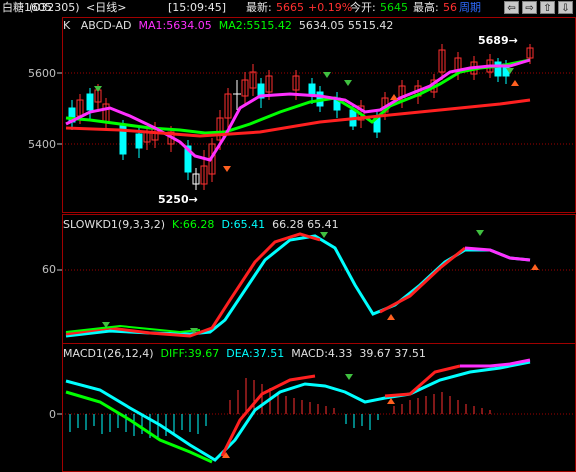 The height and width of the screenshot is (472, 576). Describe the element at coordinates (360, 396) in the screenshot. I see `macd-hist-positive` at that location.